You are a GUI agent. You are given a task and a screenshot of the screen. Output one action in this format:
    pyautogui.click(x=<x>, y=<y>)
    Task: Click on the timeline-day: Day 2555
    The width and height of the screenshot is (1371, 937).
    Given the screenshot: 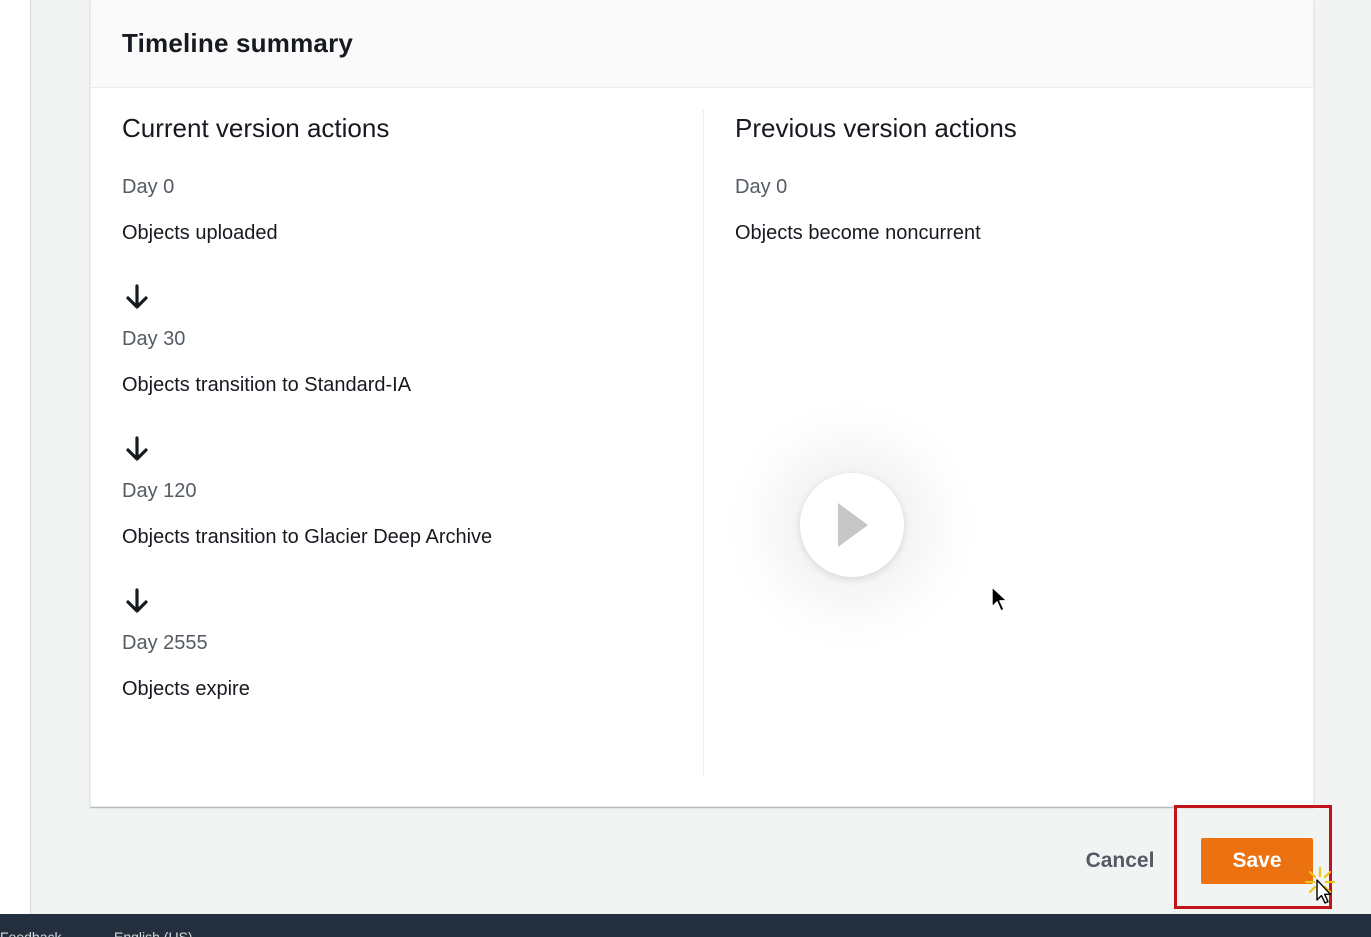 What is the action you would take?
    pyautogui.click(x=165, y=643)
    